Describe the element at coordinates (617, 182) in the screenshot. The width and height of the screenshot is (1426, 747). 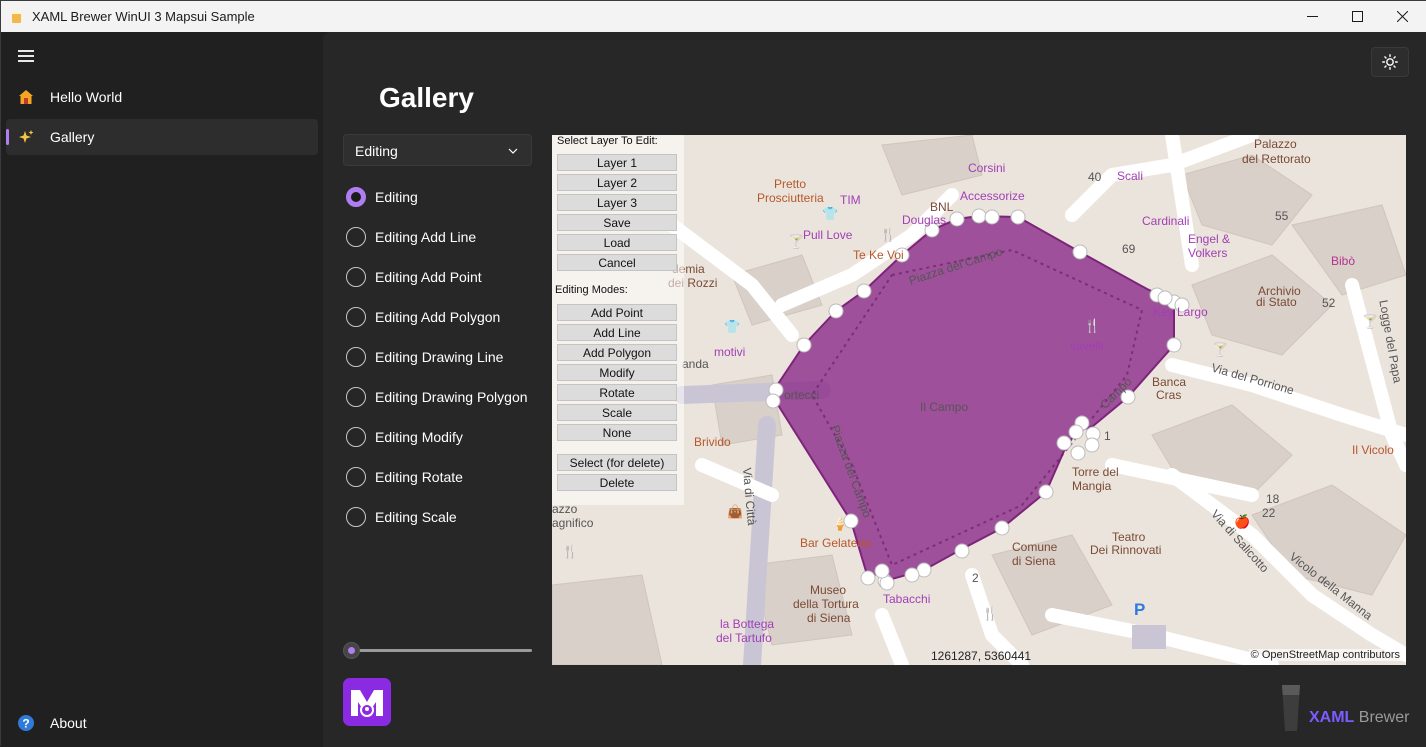
I see `layer-2-button: Layer 2` at that location.